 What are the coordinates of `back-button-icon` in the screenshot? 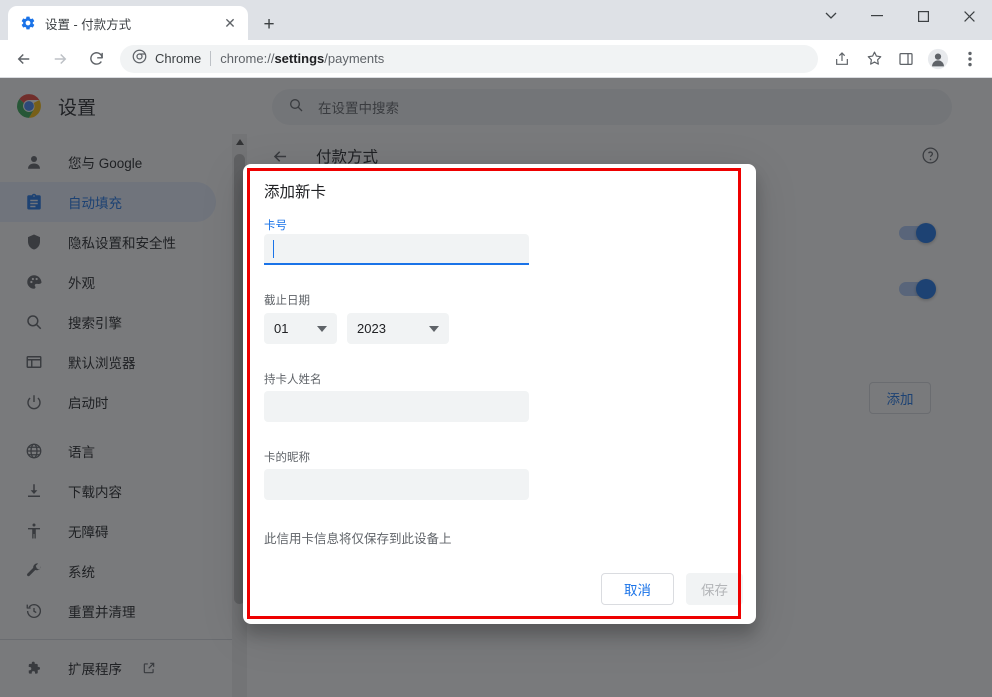 It's located at (24, 59).